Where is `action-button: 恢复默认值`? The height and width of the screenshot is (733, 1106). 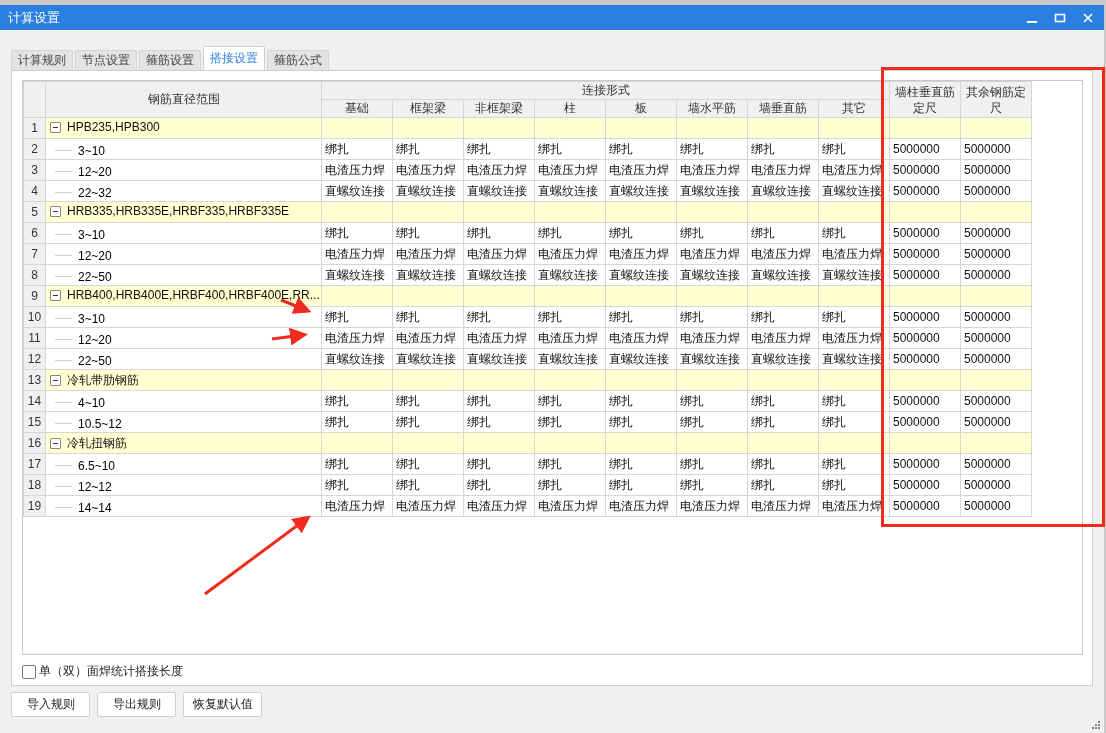
action-button: 恢复默认值 is located at coordinates (222, 704).